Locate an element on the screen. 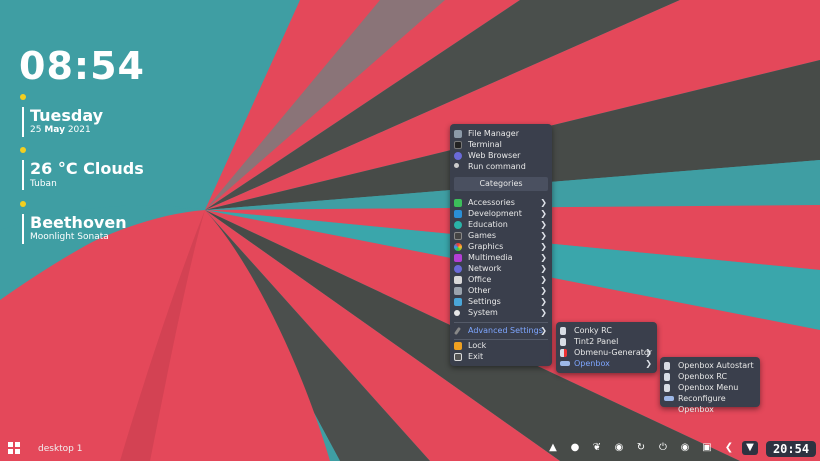 This screenshot has width=820, height=461. menu-item-lock: Lock is located at coordinates (501, 345).